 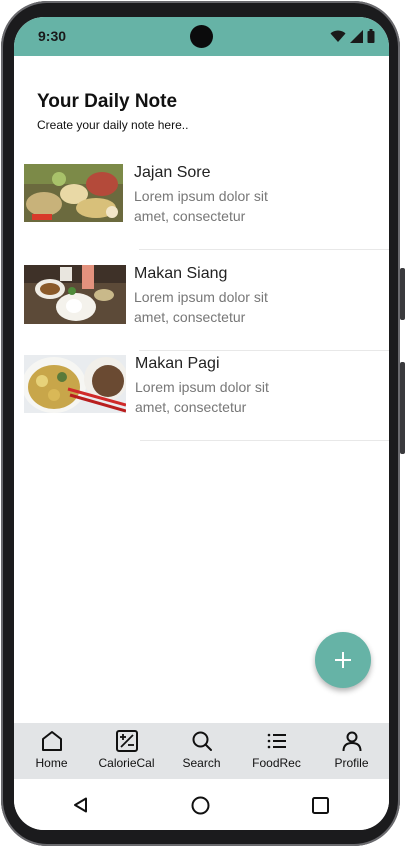 What do you see at coordinates (201, 763) in the screenshot?
I see `nav-label: Search` at bounding box center [201, 763].